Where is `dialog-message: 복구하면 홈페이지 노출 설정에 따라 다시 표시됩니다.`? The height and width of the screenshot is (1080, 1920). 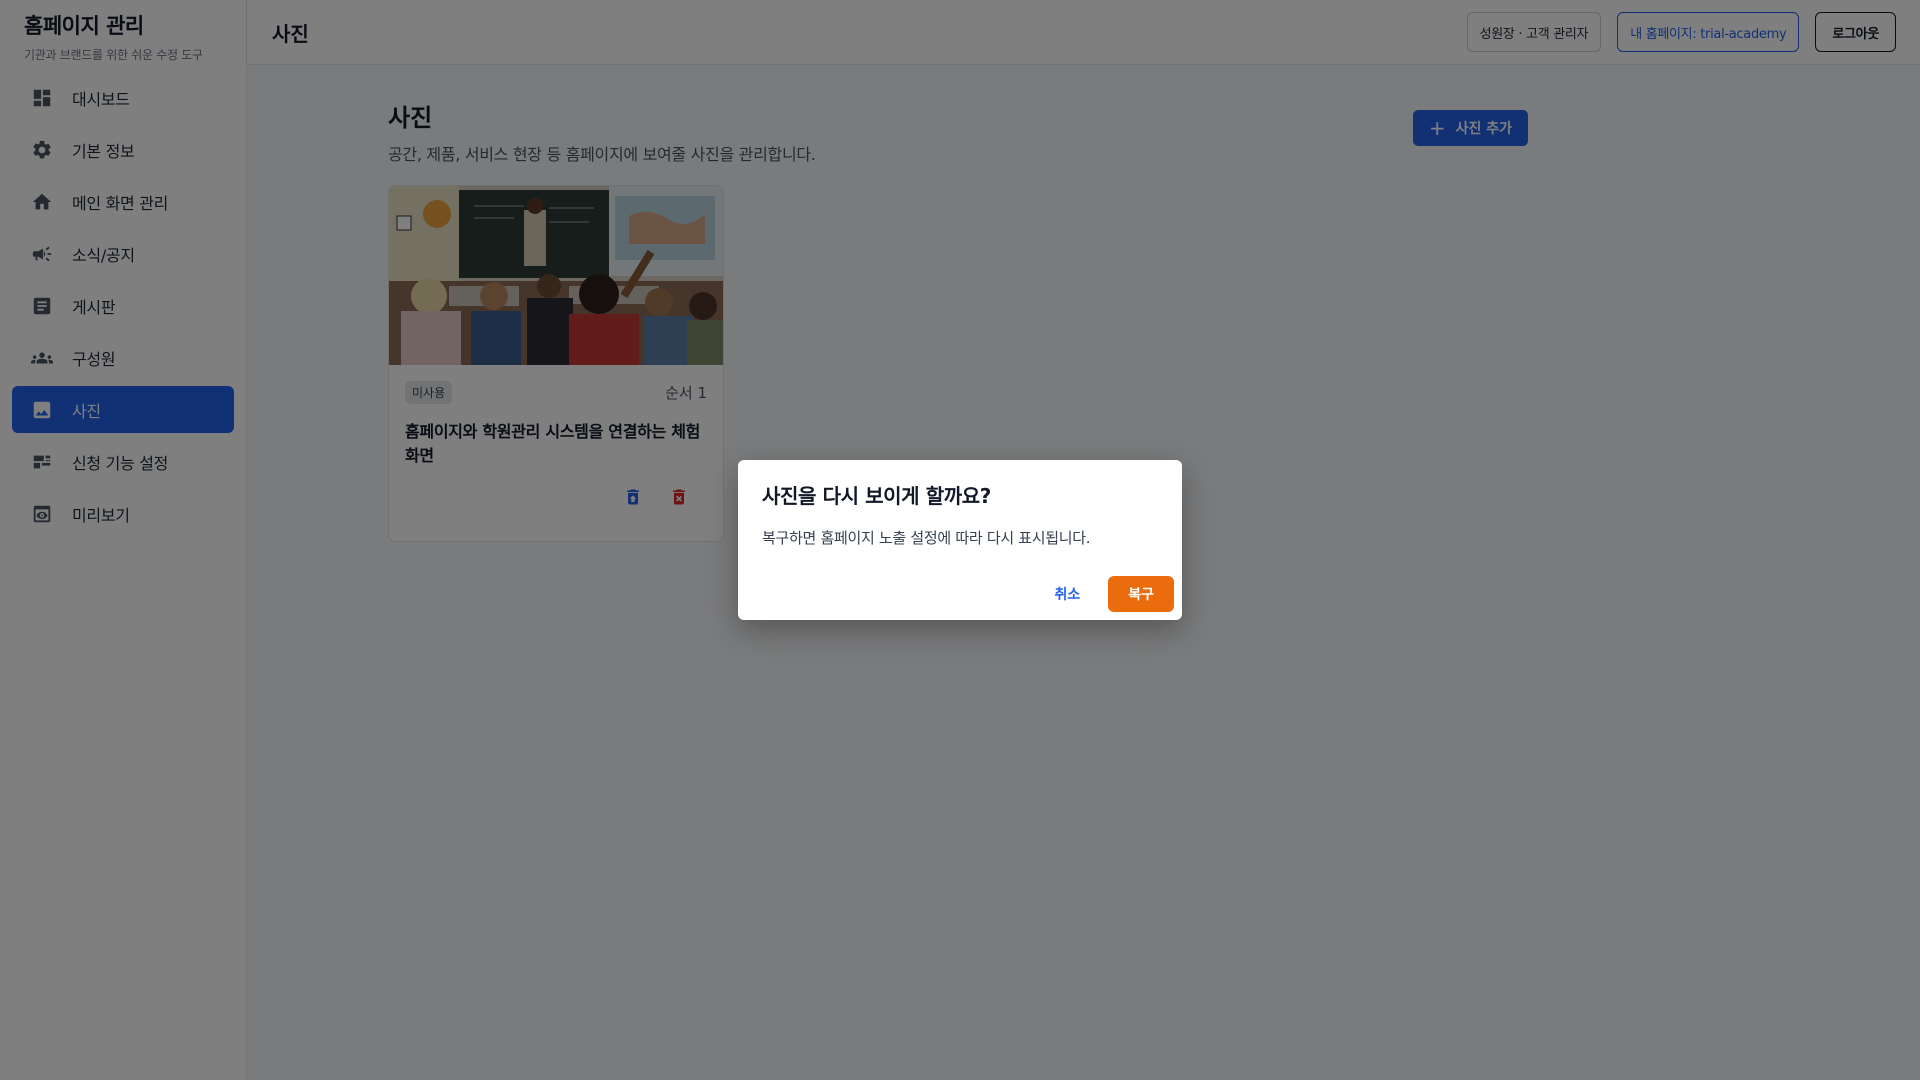 dialog-message: 복구하면 홈페이지 노출 설정에 따라 다시 표시됩니다. is located at coordinates (926, 538).